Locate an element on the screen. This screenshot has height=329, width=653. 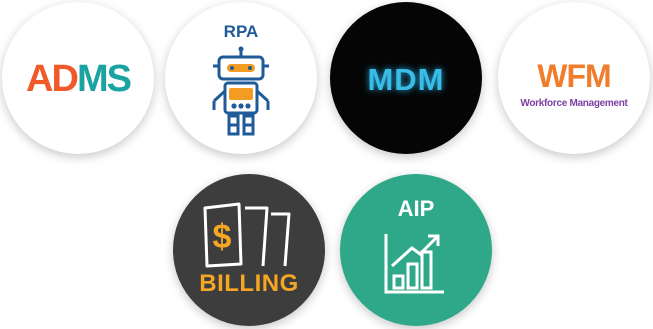
rpa-label: RPA is located at coordinates (241, 31).